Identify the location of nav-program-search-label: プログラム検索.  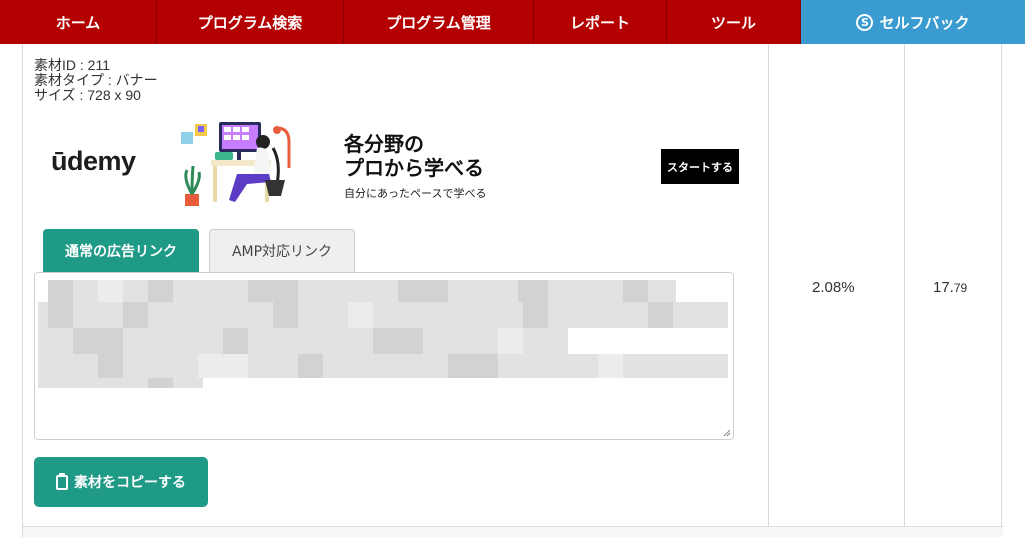
(250, 22).